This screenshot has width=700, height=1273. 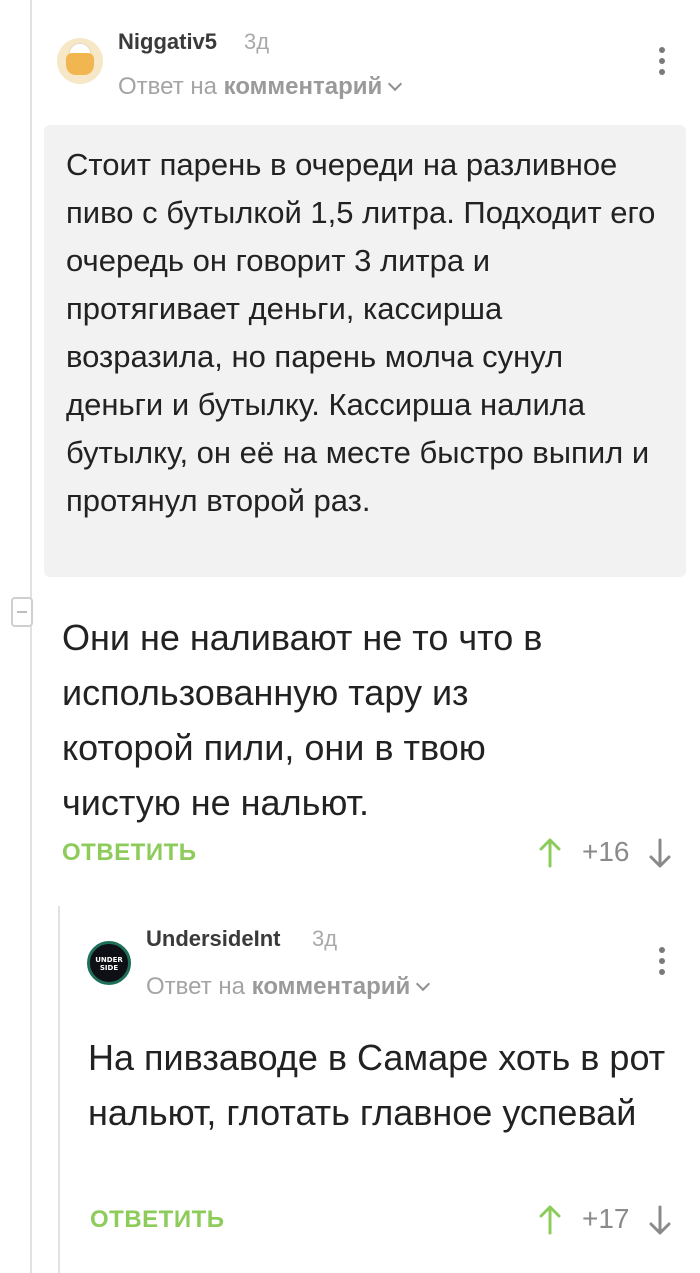 What do you see at coordinates (22, 612) in the screenshot?
I see `collapse-minus-icon` at bounding box center [22, 612].